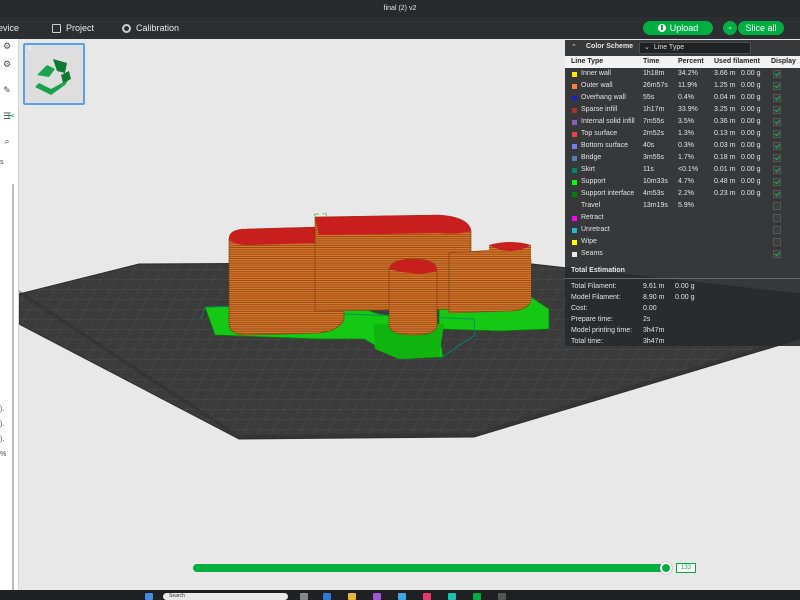  Describe the element at coordinates (651, 61) in the screenshot. I see `col-time: Time` at that location.